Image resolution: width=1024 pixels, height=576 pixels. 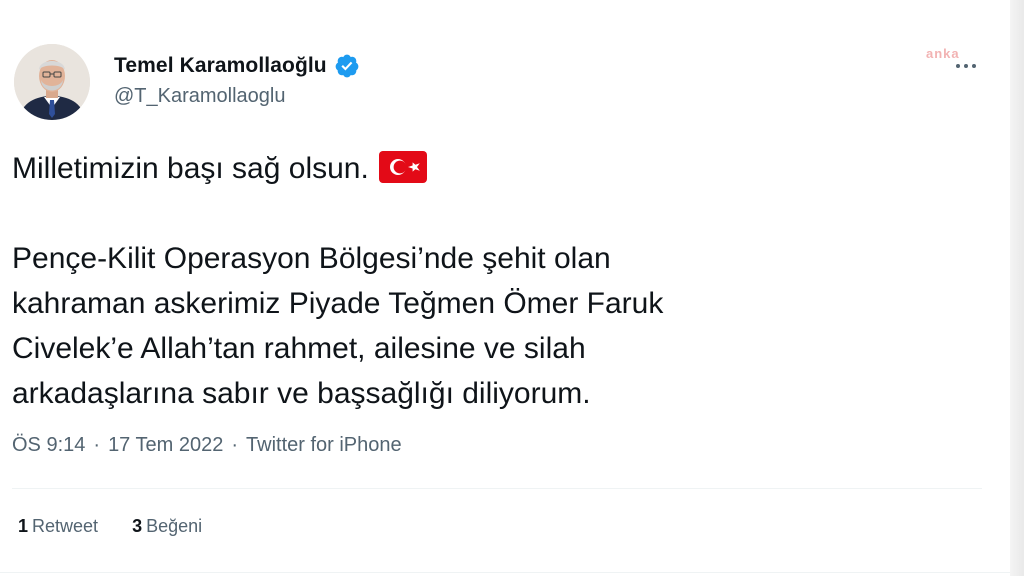 I want to click on tweet-stats: 1 Retweet 3 Beğeni, so click(x=110, y=526).